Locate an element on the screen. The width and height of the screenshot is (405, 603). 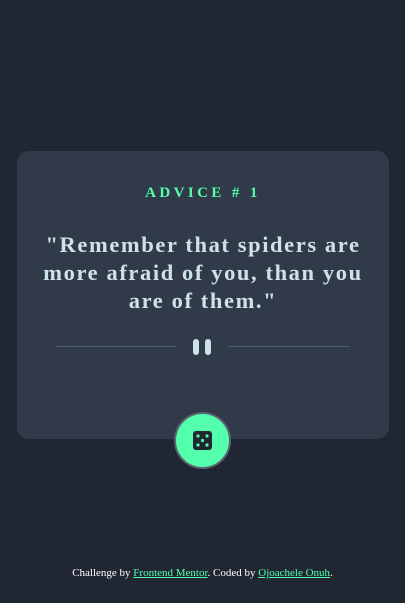
dice-icon is located at coordinates (202, 440).